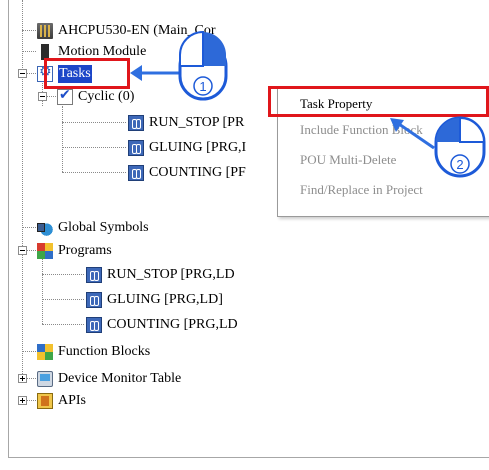 Image resolution: width=489 pixels, height=470 pixels. I want to click on tree-item-task-gluing: GLUING [PRG,I, so click(187, 147).